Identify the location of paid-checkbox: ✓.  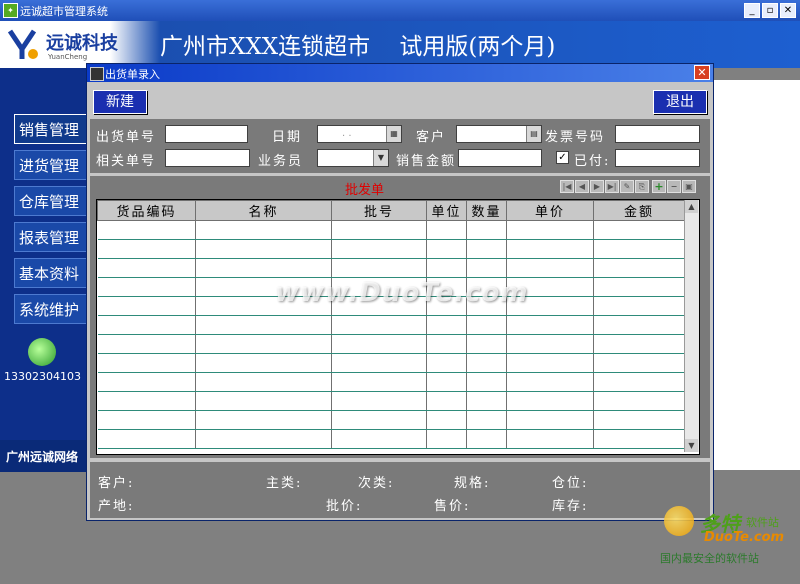
(562, 157).